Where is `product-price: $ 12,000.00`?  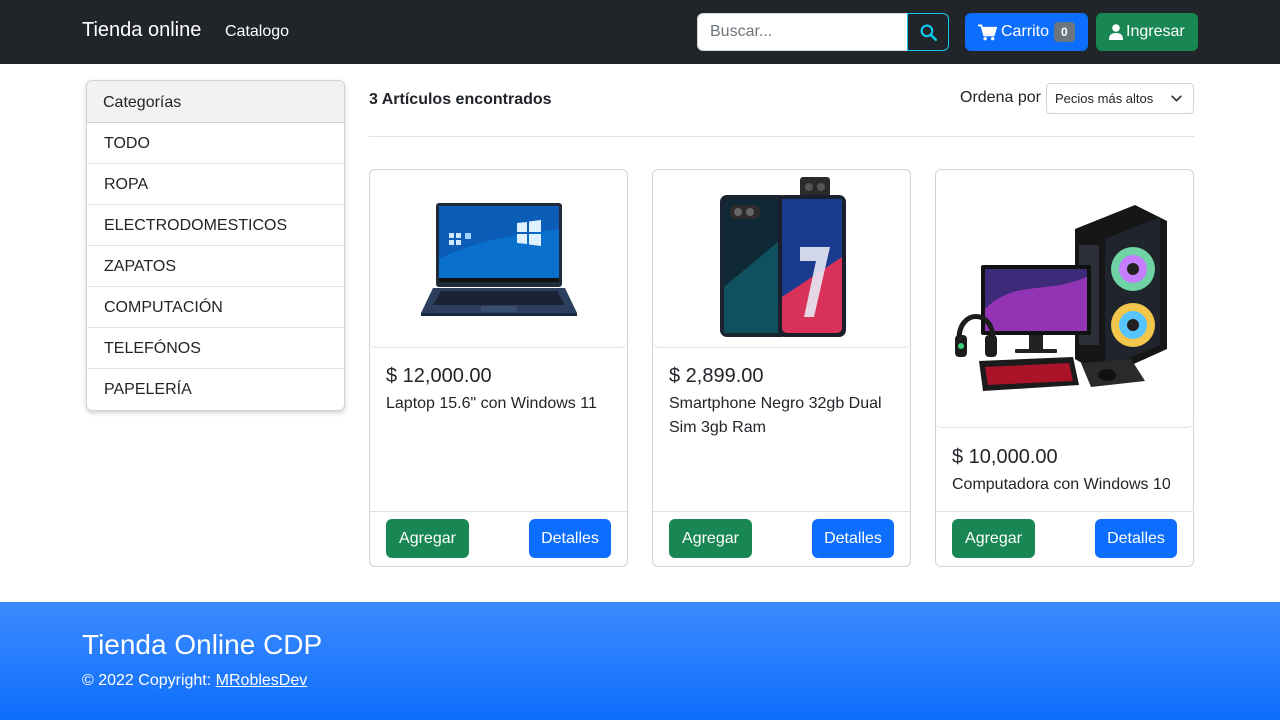 product-price: $ 12,000.00 is located at coordinates (439, 376).